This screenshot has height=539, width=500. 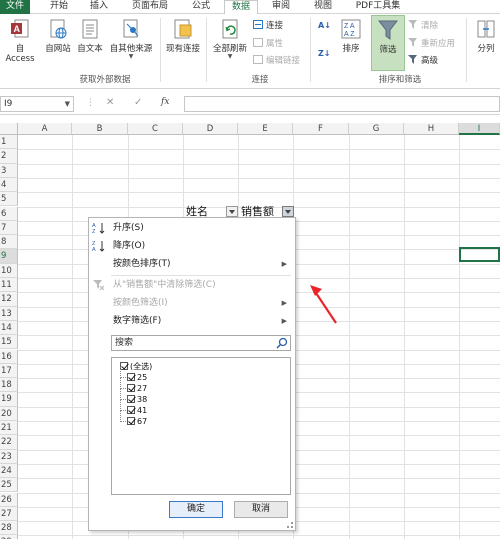 I want to click on row-header-5: 5, so click(x=9, y=199).